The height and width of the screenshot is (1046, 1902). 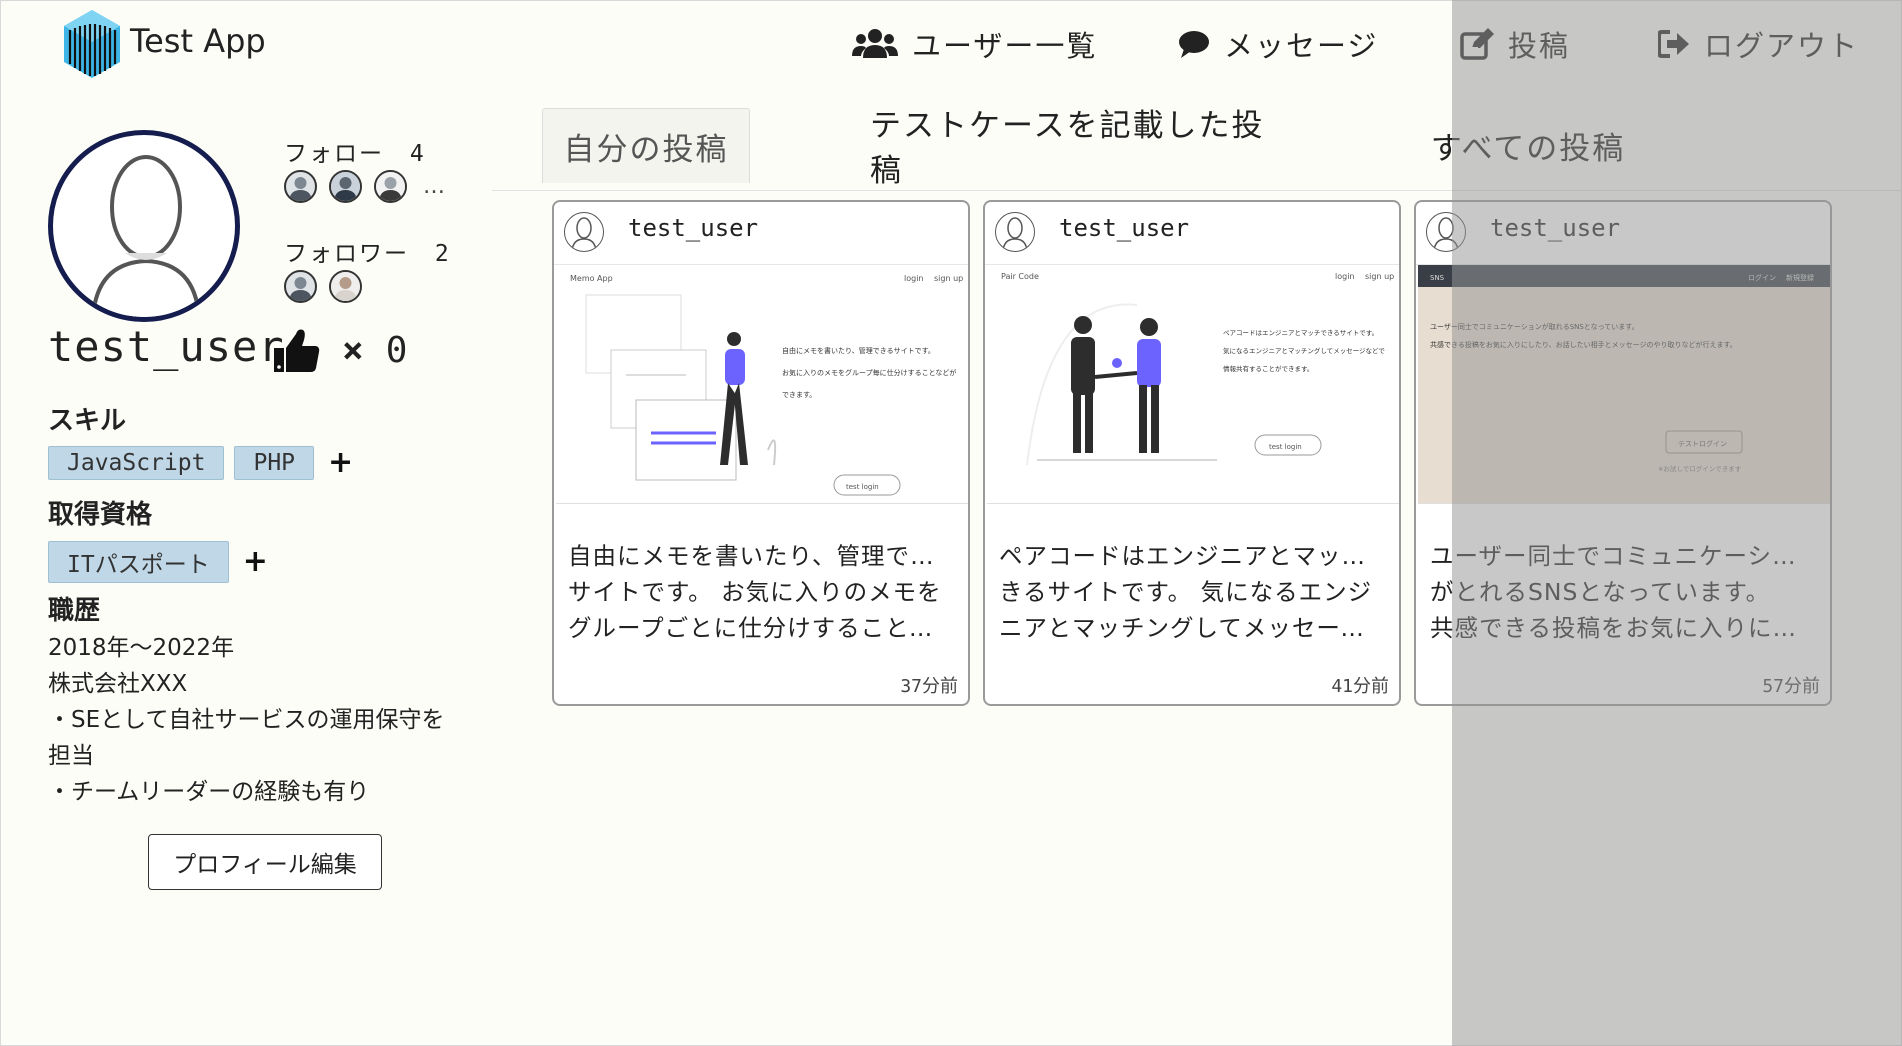 I want to click on skills-title: スキル, so click(x=87, y=421).